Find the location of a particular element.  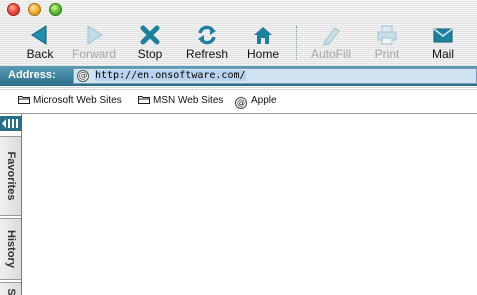

tab-favorites-label: Favorites is located at coordinates (10, 176).